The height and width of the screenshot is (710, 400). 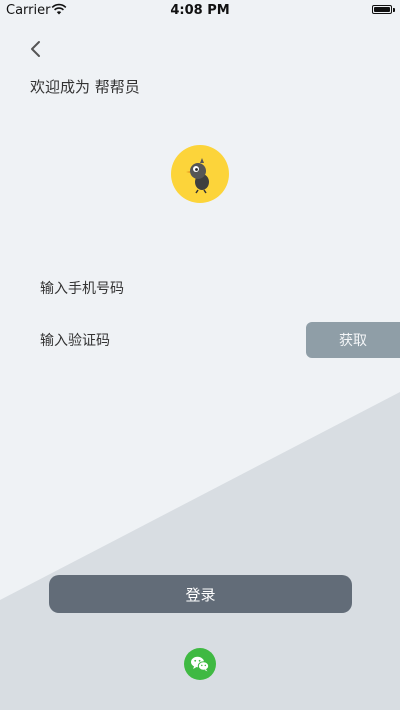 What do you see at coordinates (37, 49) in the screenshot?
I see `chevron-left-icon` at bounding box center [37, 49].